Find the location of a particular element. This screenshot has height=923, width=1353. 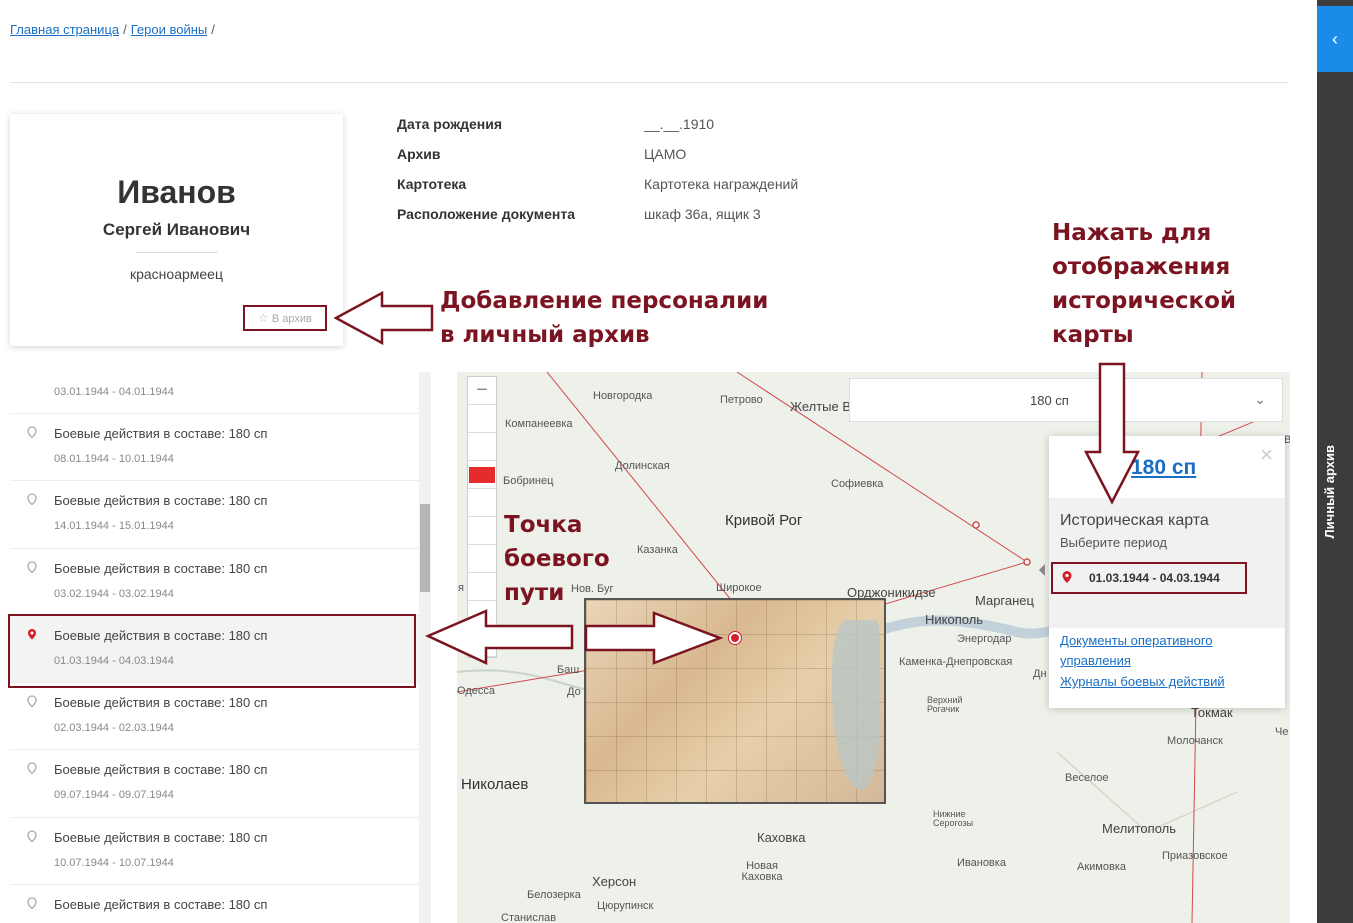

map-city-label: Акимовка is located at coordinates (1101, 867).